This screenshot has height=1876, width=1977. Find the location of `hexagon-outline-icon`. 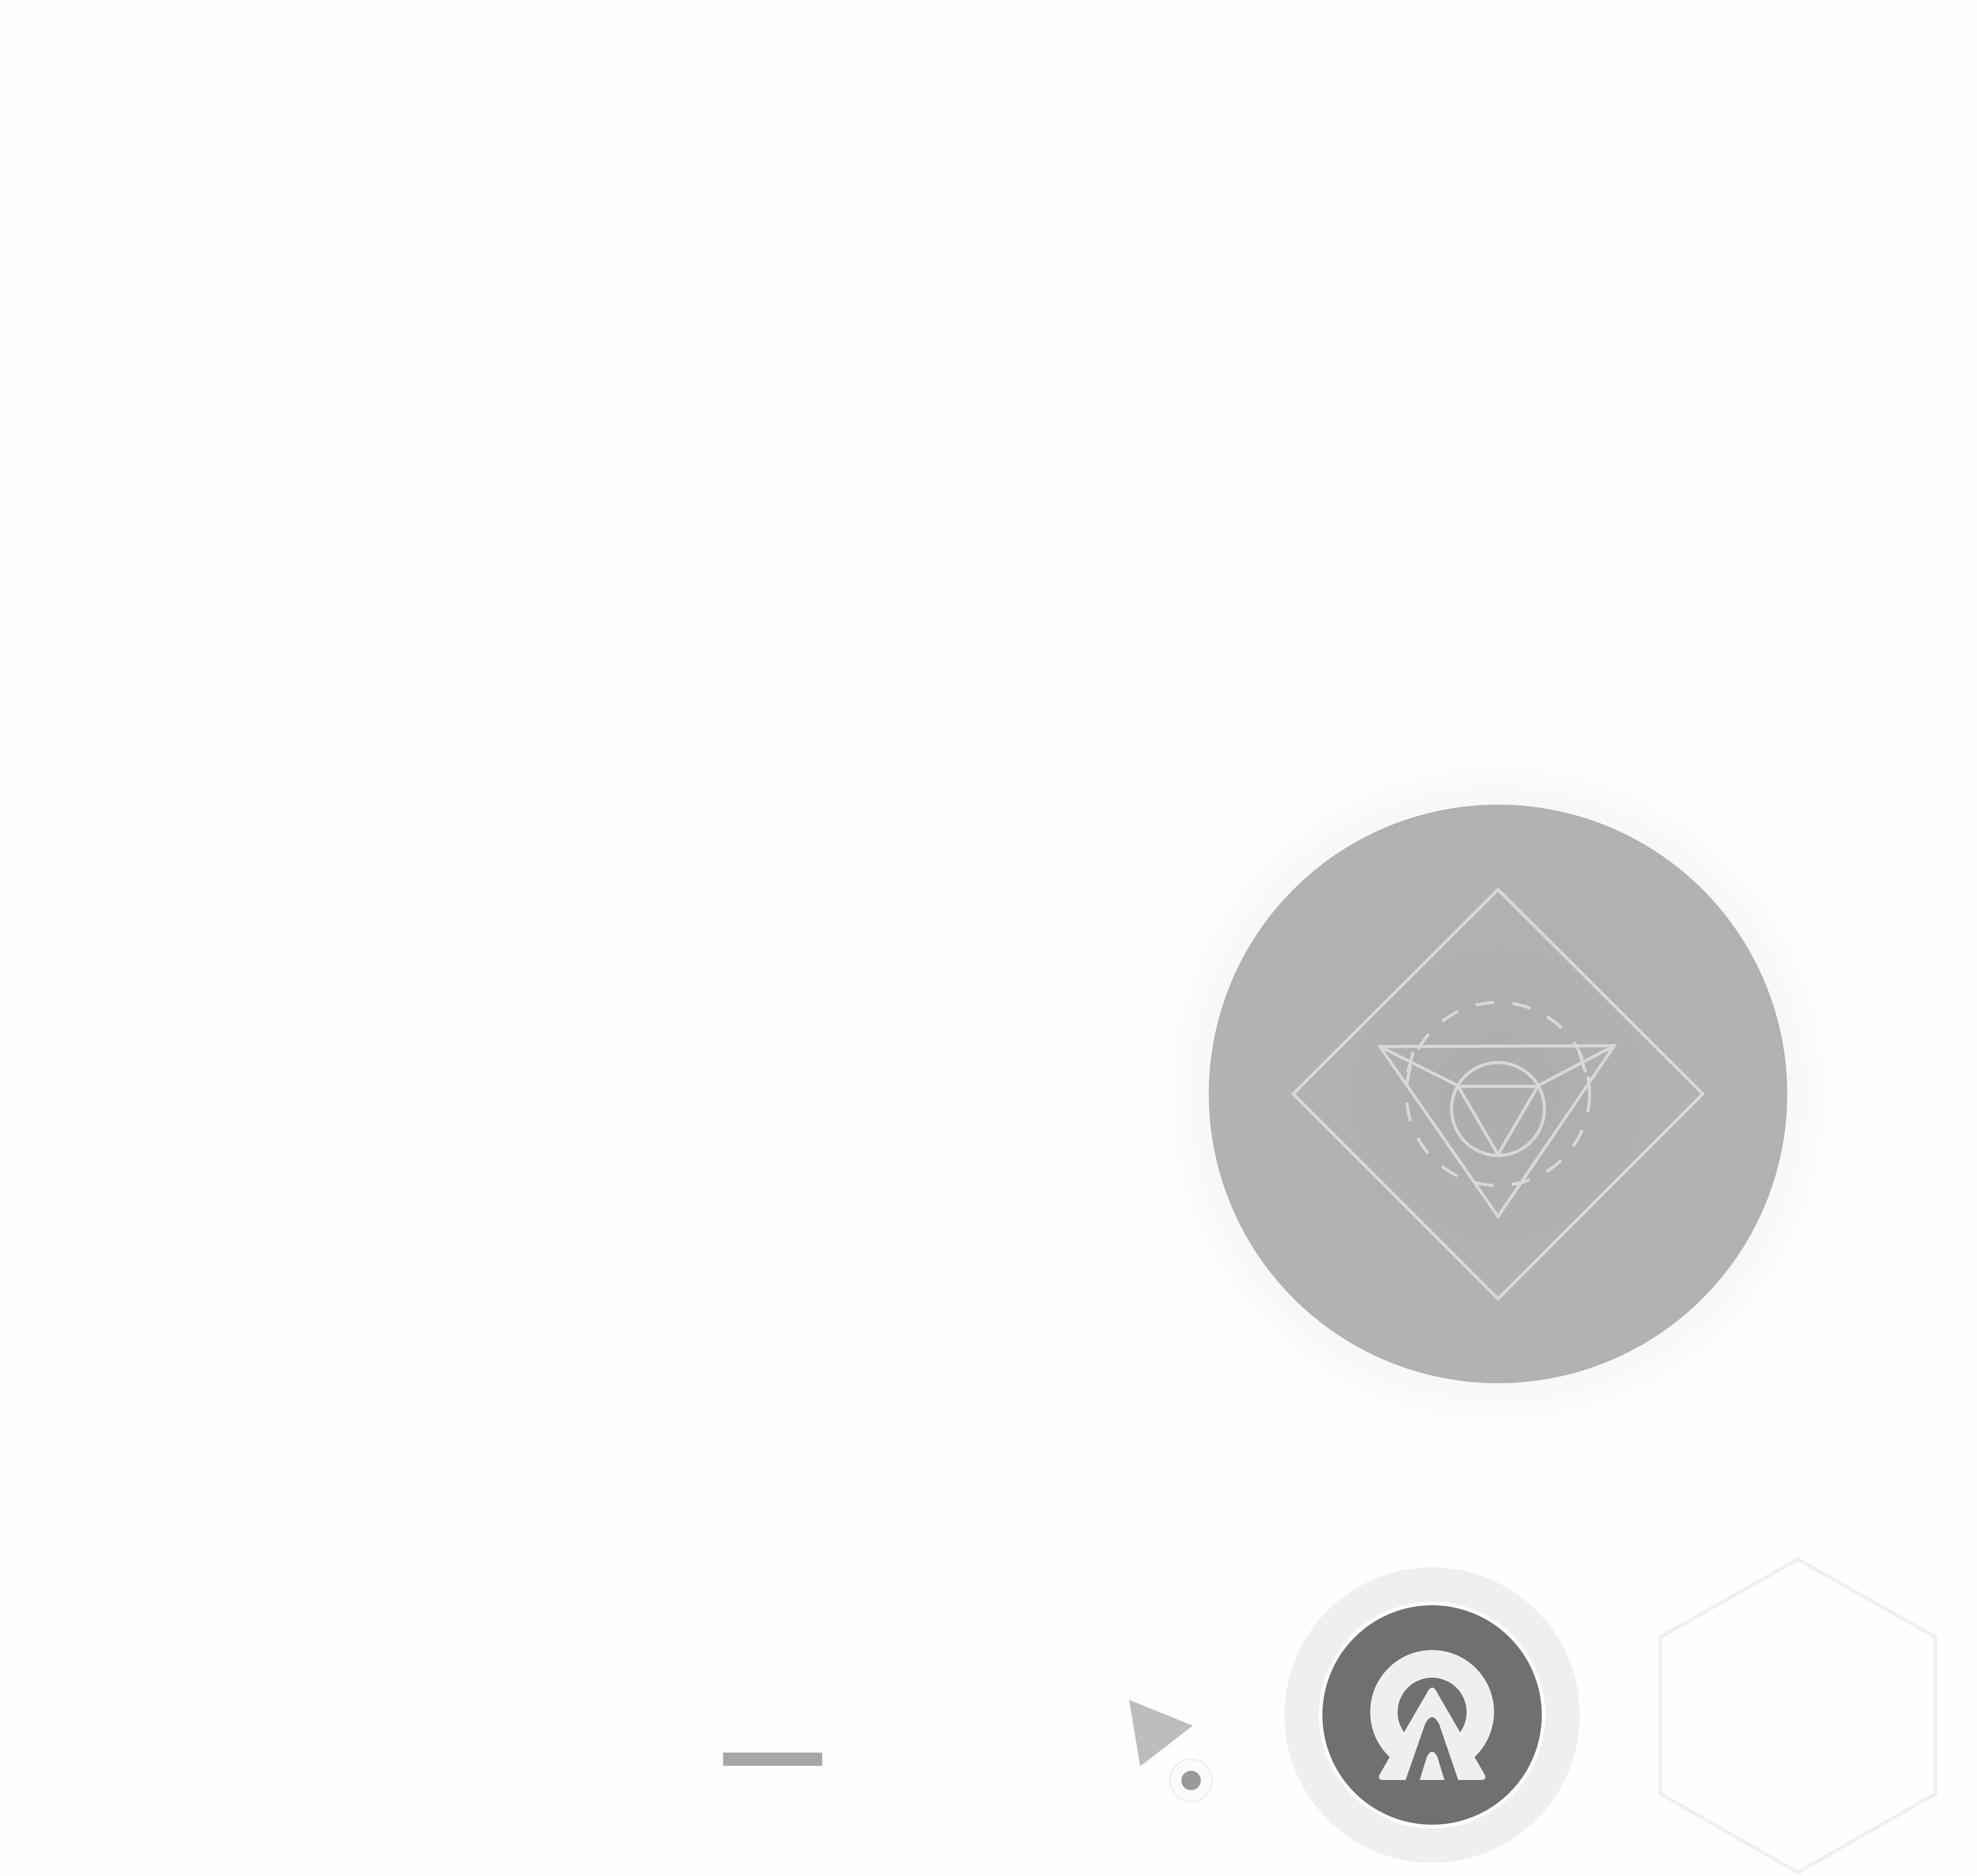

hexagon-outline-icon is located at coordinates (1798, 1716).